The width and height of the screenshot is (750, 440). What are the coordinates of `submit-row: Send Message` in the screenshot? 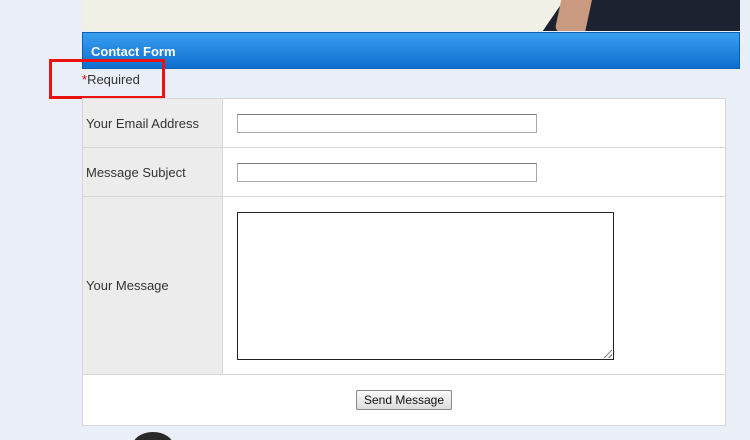 It's located at (404, 400).